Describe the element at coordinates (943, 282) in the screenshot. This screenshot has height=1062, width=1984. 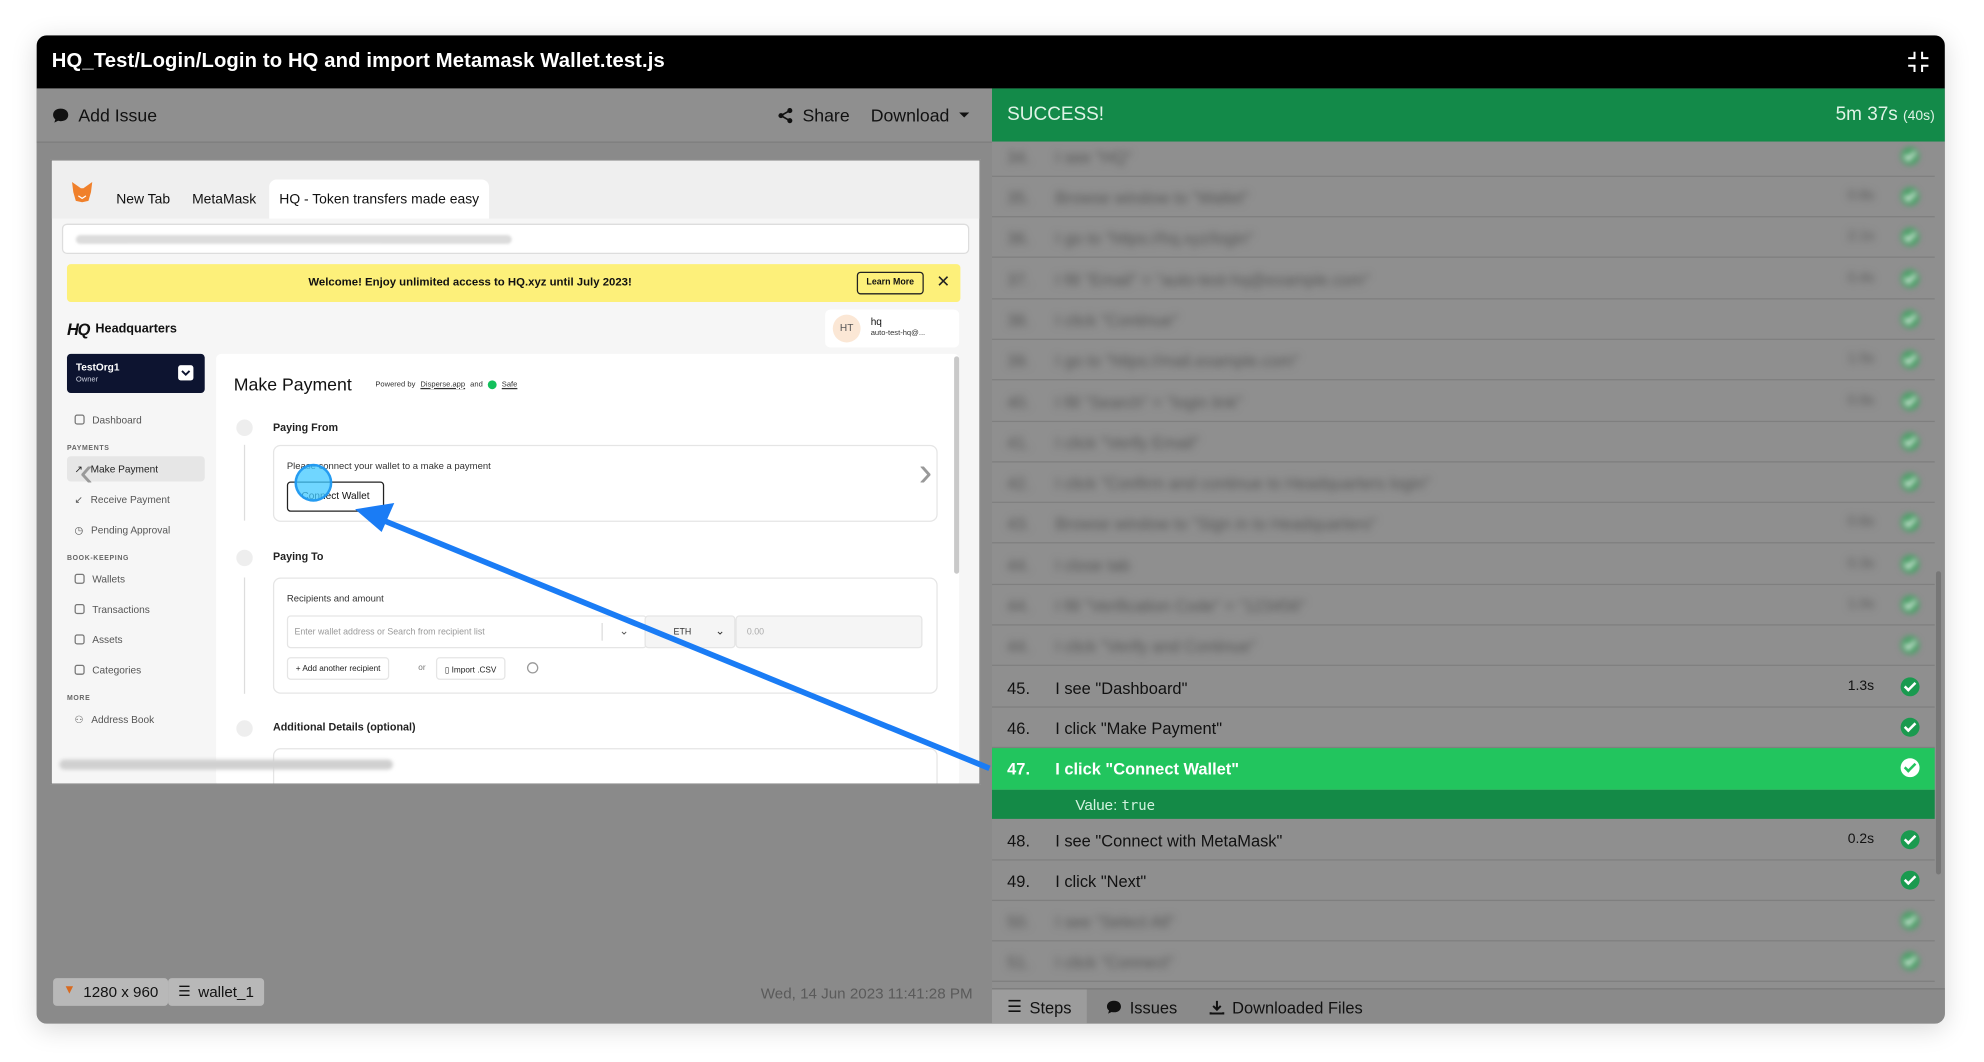
I see `close-icon: ✕` at that location.